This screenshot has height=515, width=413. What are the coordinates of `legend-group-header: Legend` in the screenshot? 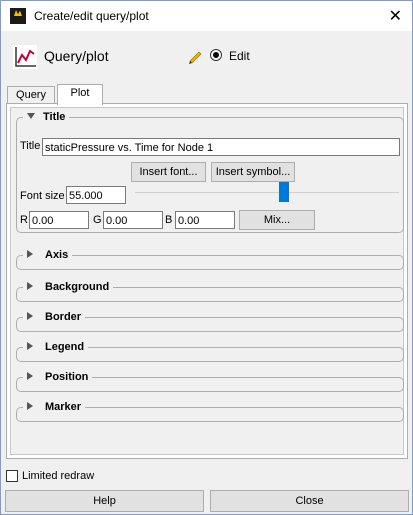 It's located at (56, 347).